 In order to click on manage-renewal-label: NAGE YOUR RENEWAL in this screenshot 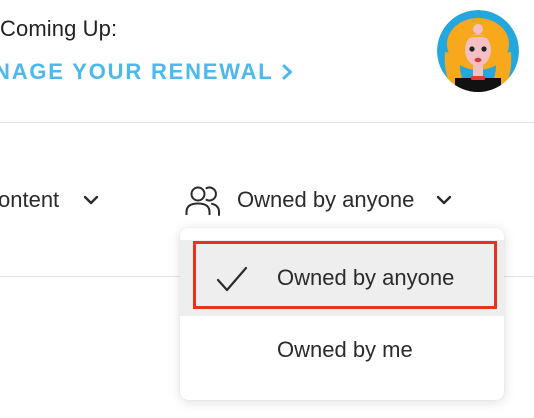, I will do `click(137, 71)`.